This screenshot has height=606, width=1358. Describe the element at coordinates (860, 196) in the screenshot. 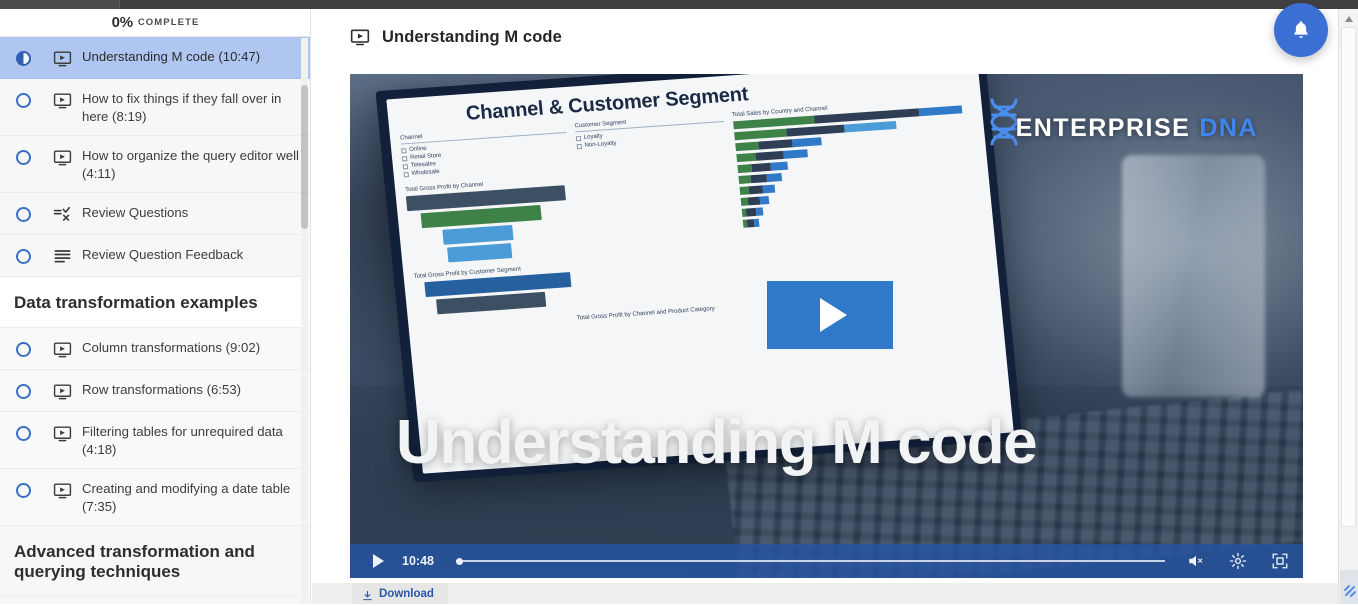

I see `dashboard-column-right: Total Sales by Country and Channel` at that location.